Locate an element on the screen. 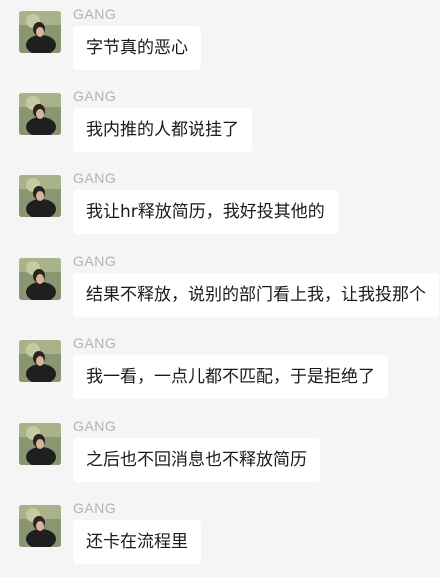  message-bubble: 之后也不回消息也不释放简历 is located at coordinates (196, 460).